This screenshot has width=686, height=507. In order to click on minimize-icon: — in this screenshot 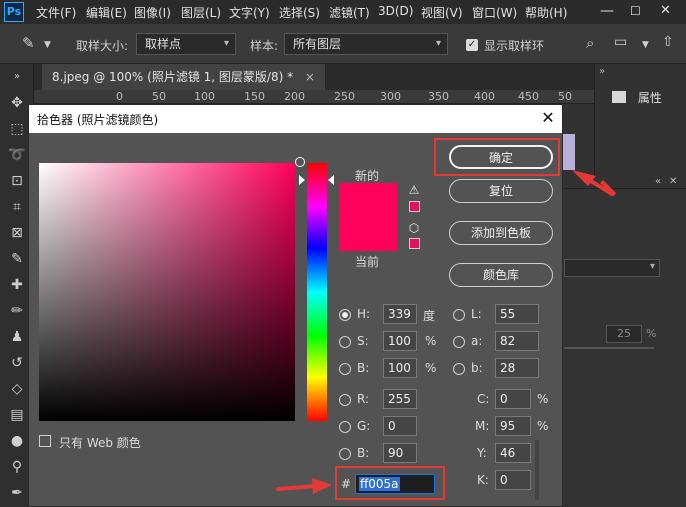, I will do `click(607, 11)`.